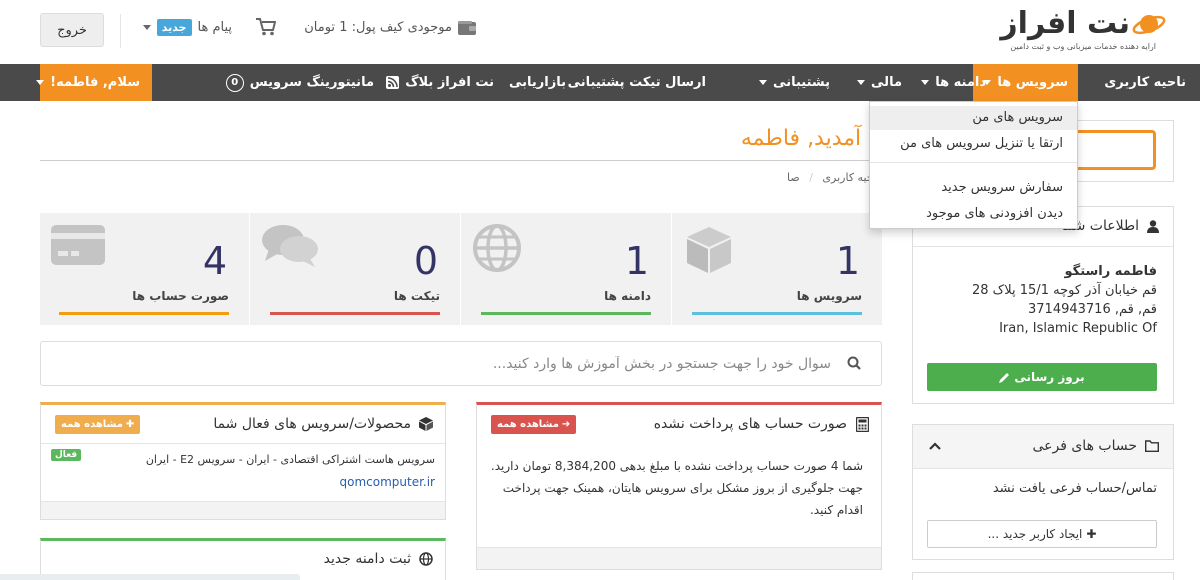  Describe the element at coordinates (627, 296) in the screenshot. I see `stat-label: دامنه ها` at that location.